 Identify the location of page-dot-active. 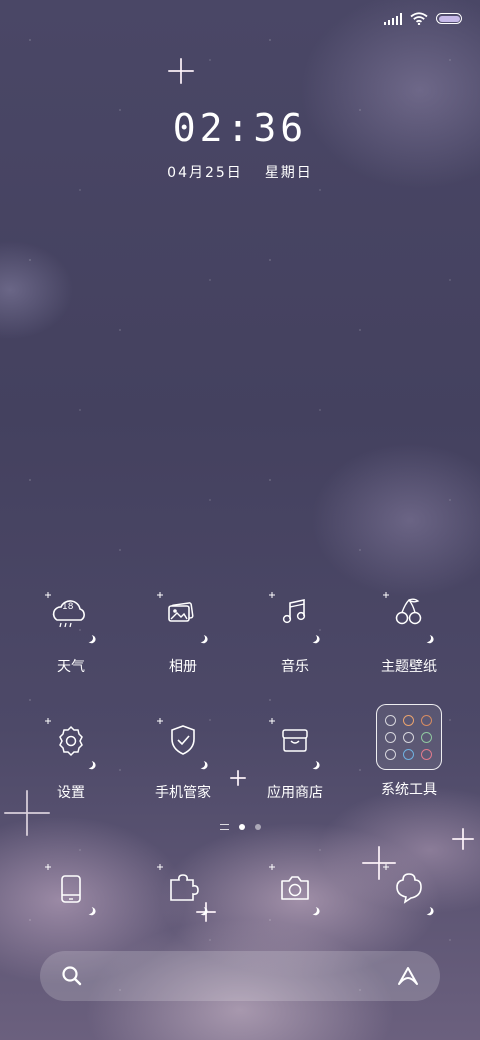
(241, 827).